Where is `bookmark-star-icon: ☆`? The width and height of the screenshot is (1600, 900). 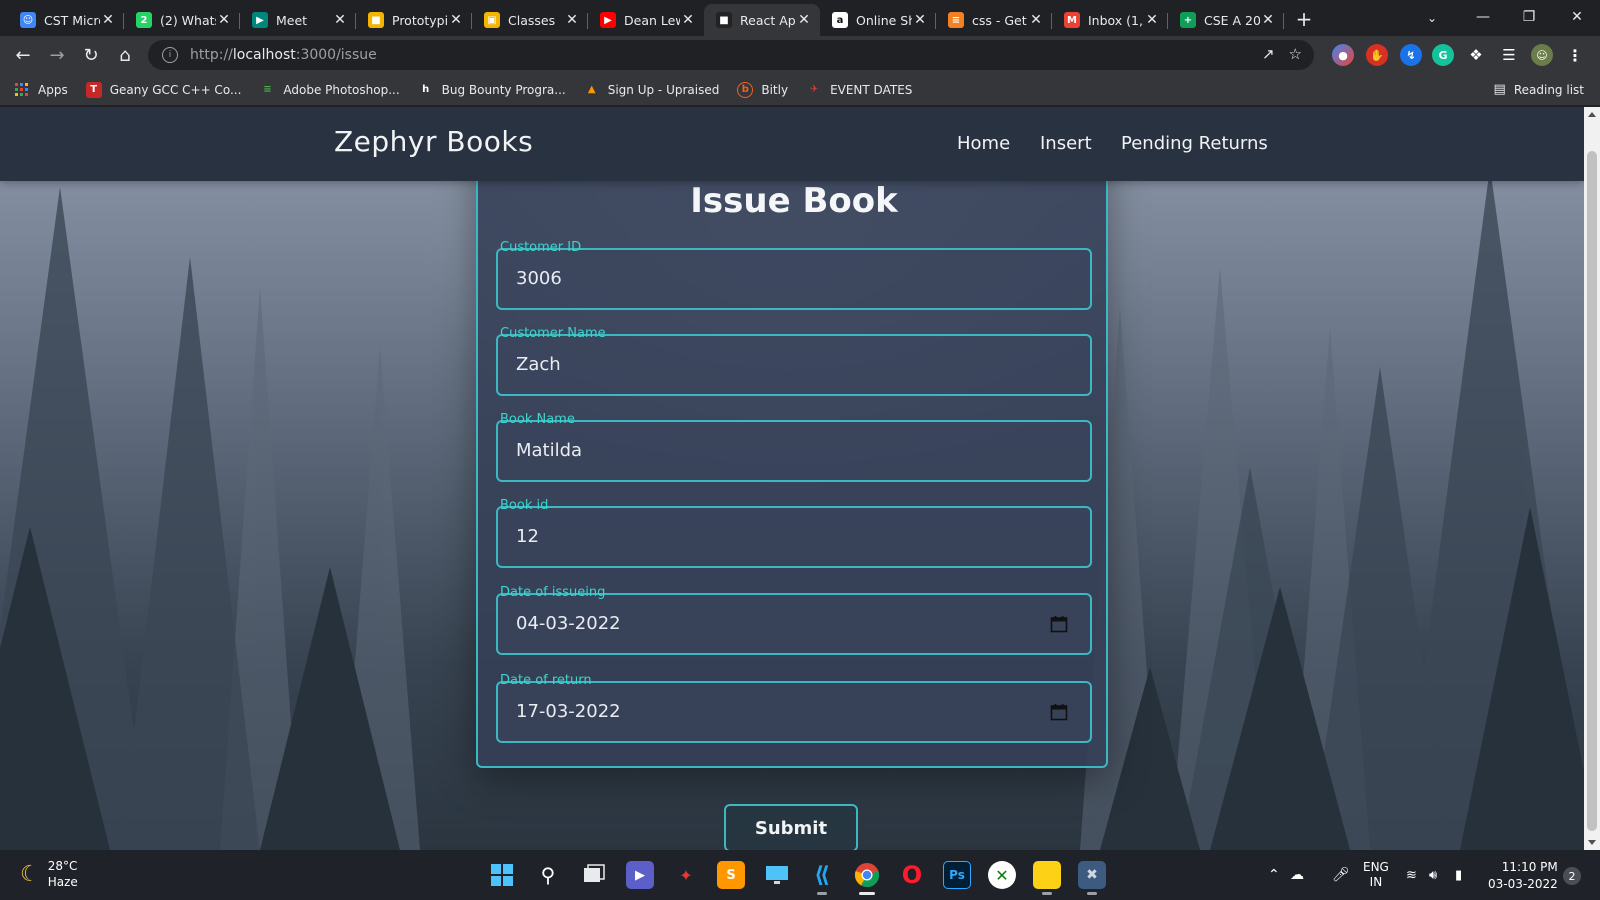
bookmark-star-icon: ☆ is located at coordinates (1295, 54).